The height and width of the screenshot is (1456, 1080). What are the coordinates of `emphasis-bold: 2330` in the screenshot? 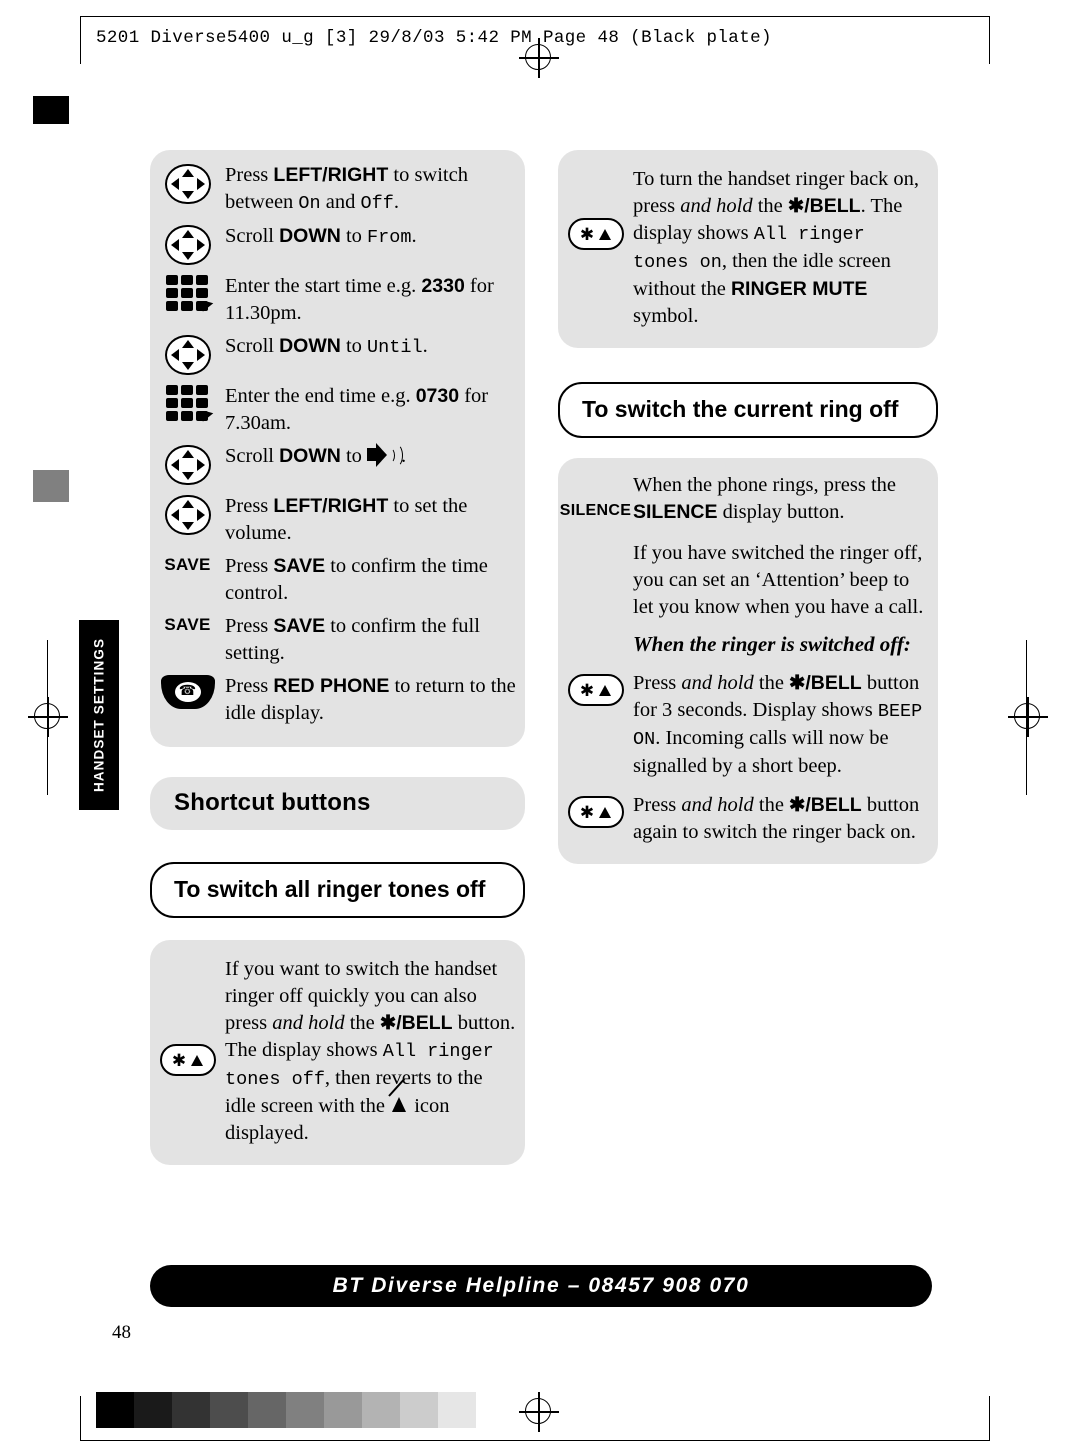 It's located at (443, 286).